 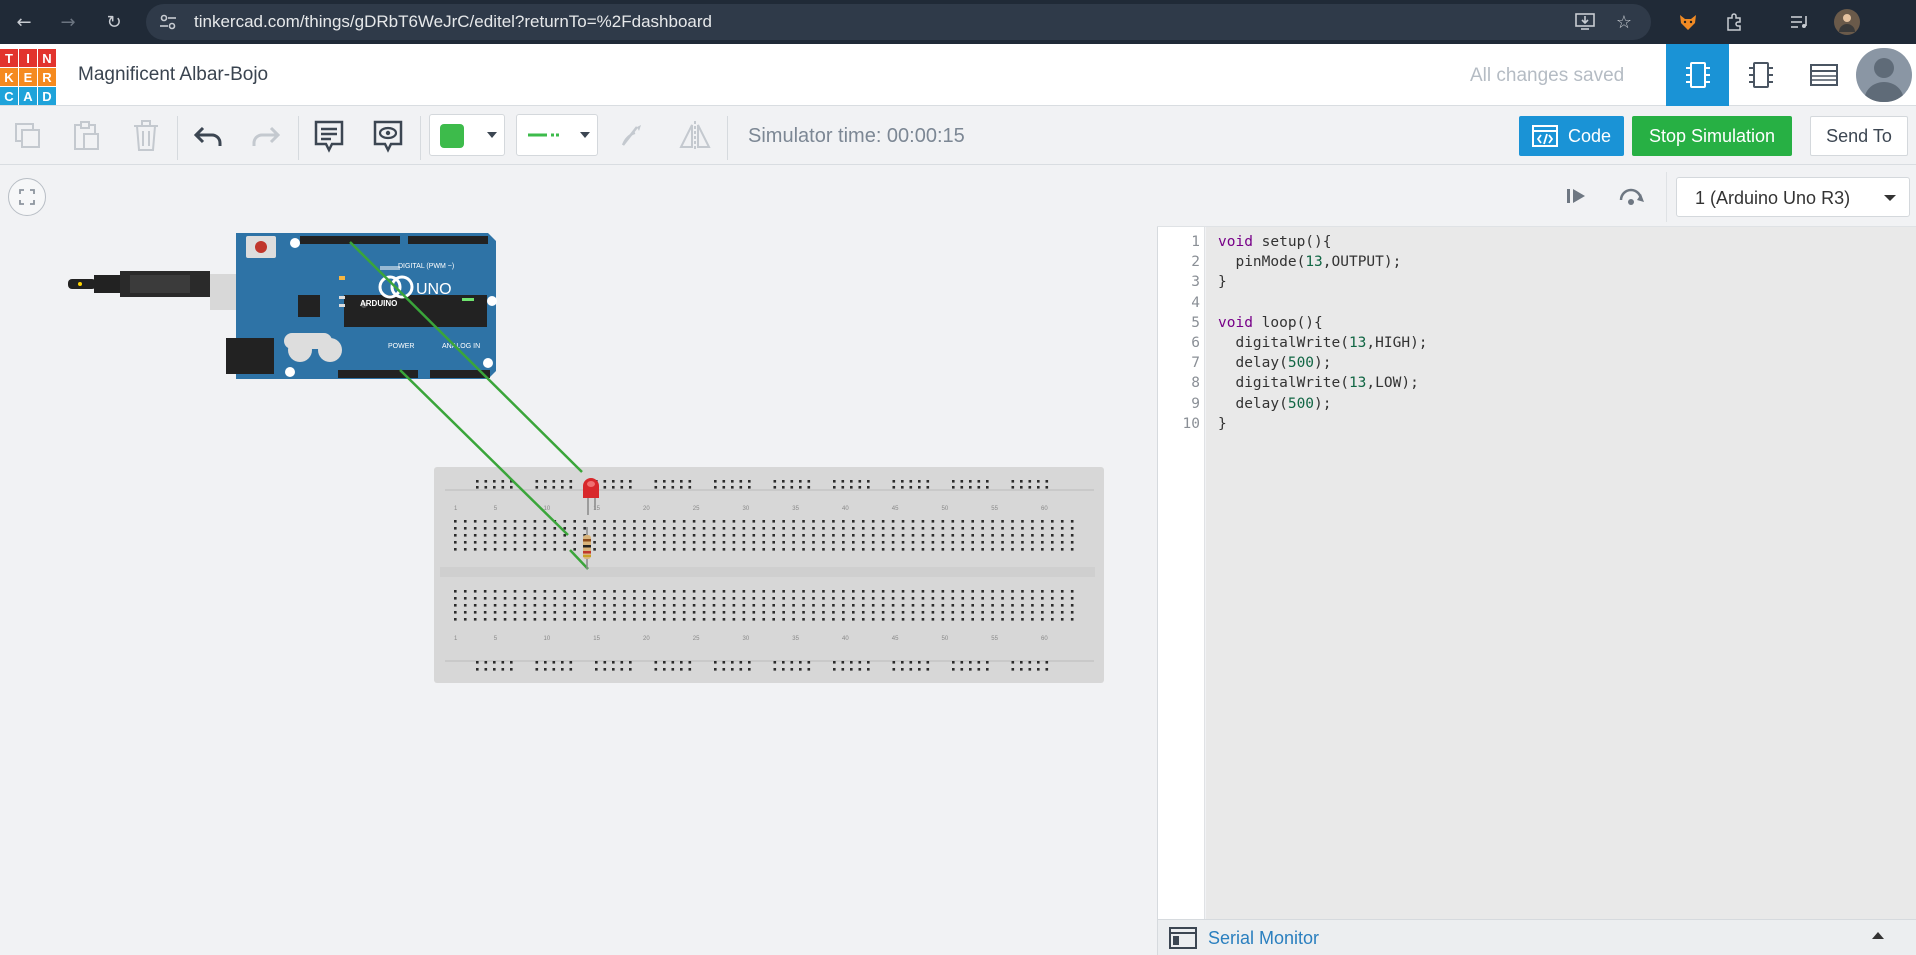 I want to click on circuit-view-button, so click(x=1697, y=75).